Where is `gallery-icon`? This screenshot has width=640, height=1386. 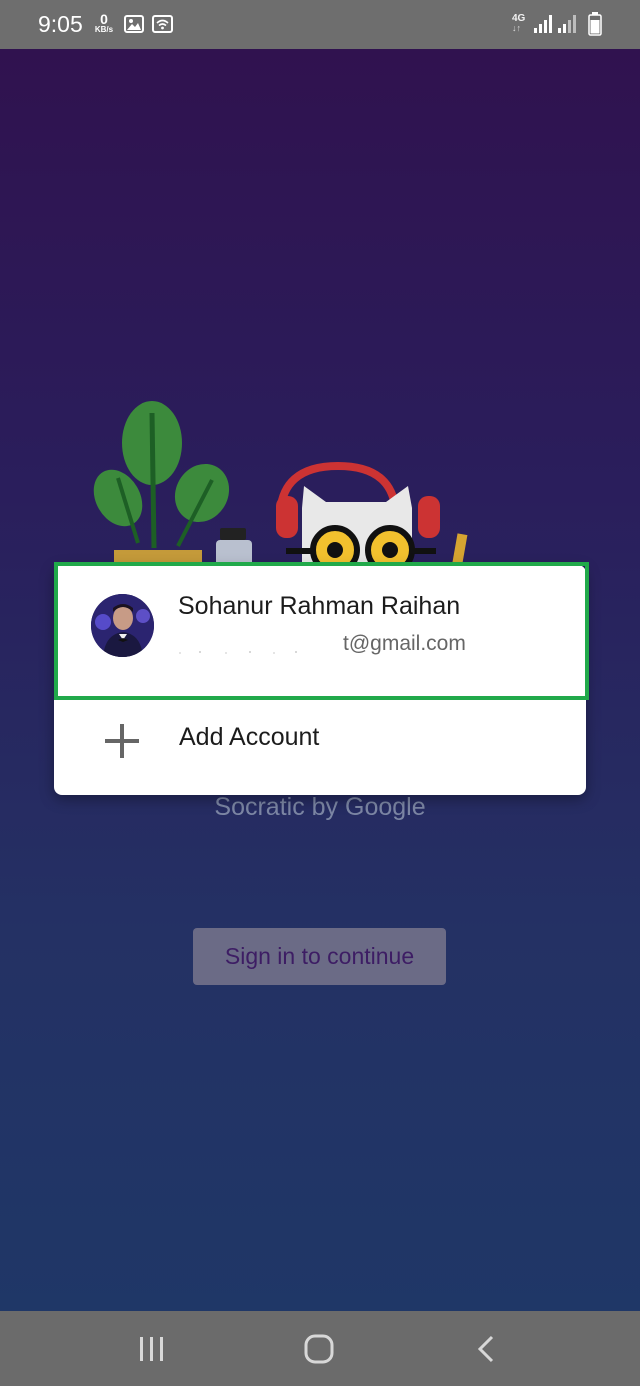
gallery-icon is located at coordinates (134, 24).